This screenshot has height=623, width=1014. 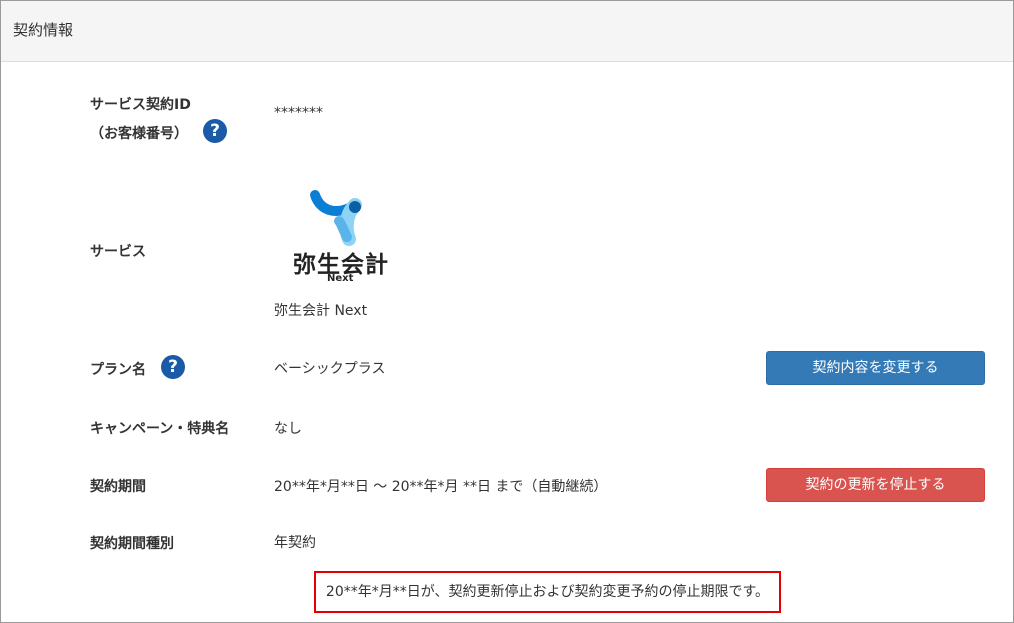 What do you see at coordinates (875, 368) in the screenshot?
I see `change-contract-button: 契約内容を変更する` at bounding box center [875, 368].